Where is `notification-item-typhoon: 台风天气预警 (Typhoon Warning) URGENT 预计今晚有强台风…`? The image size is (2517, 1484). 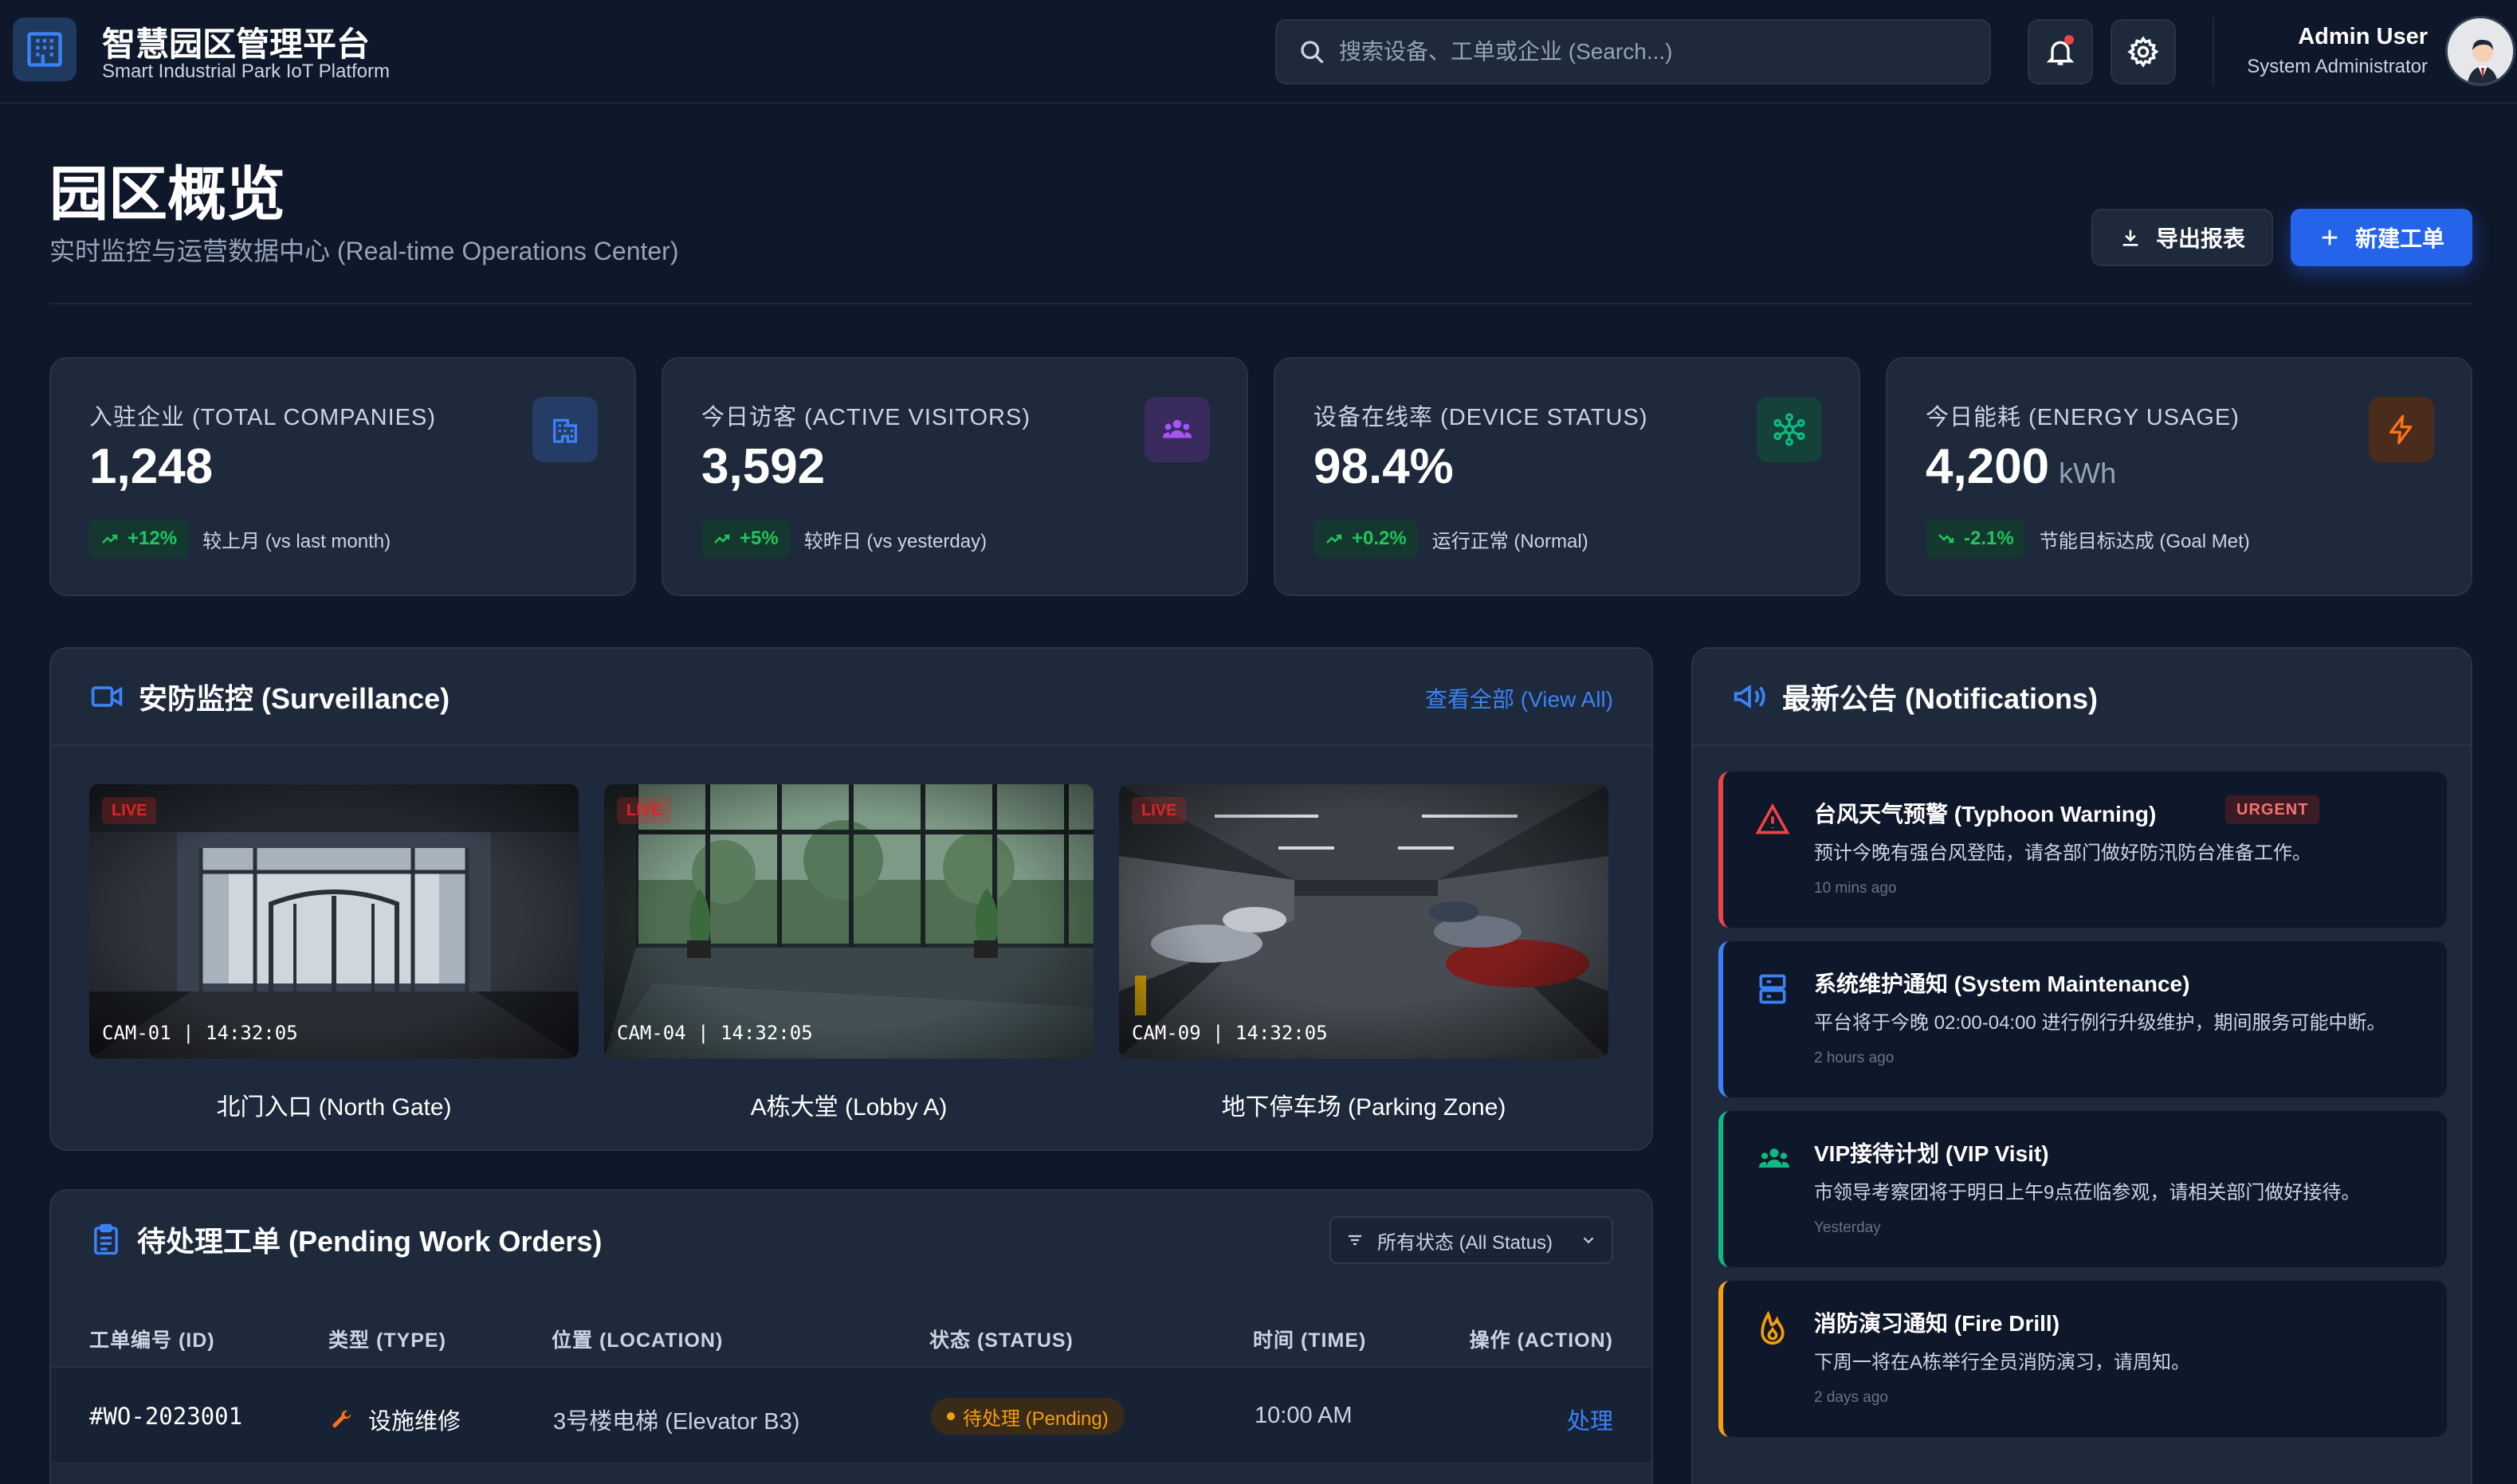 notification-item-typhoon: 台风天气预警 (Typhoon Warning) URGENT 预计今晚有强台风… is located at coordinates (2082, 850).